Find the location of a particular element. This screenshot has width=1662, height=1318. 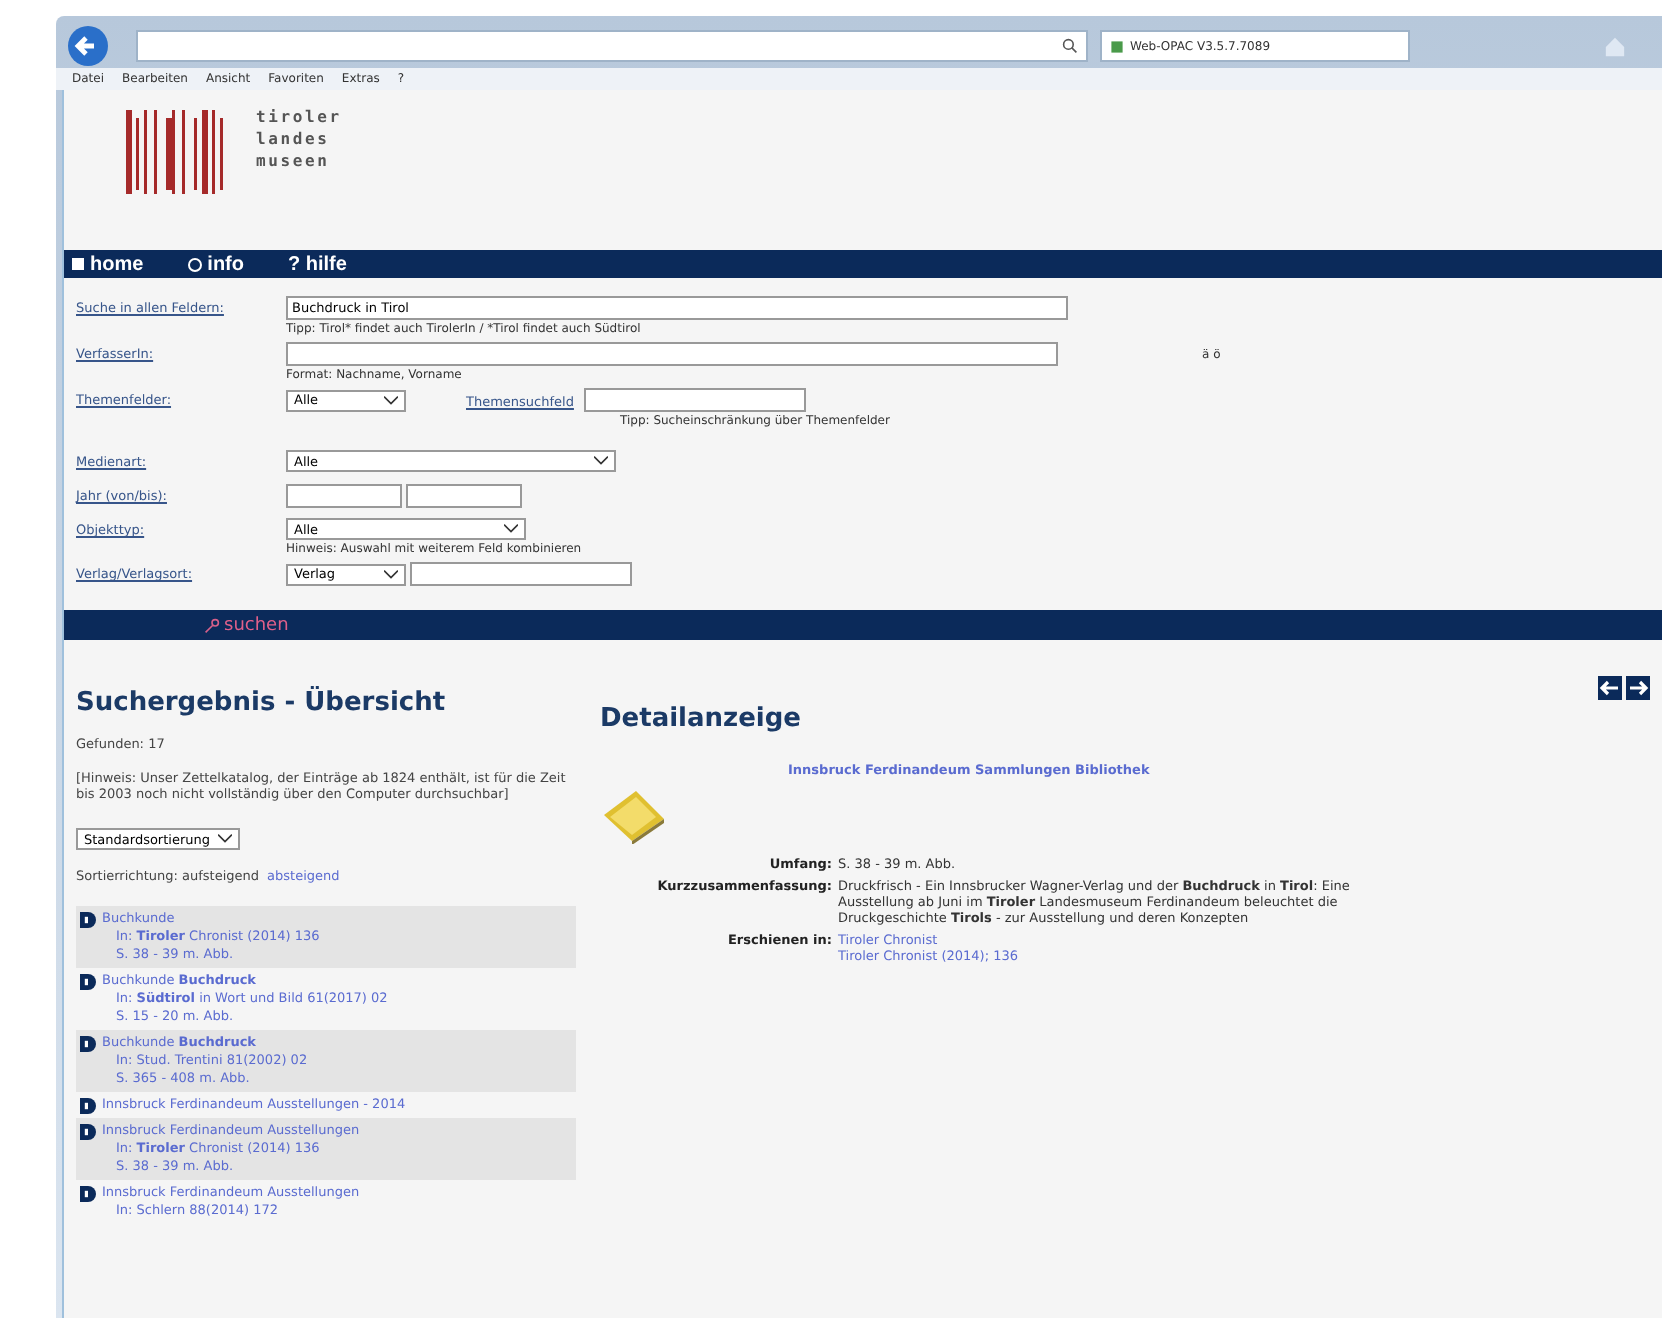

year-to-field is located at coordinates (464, 496).